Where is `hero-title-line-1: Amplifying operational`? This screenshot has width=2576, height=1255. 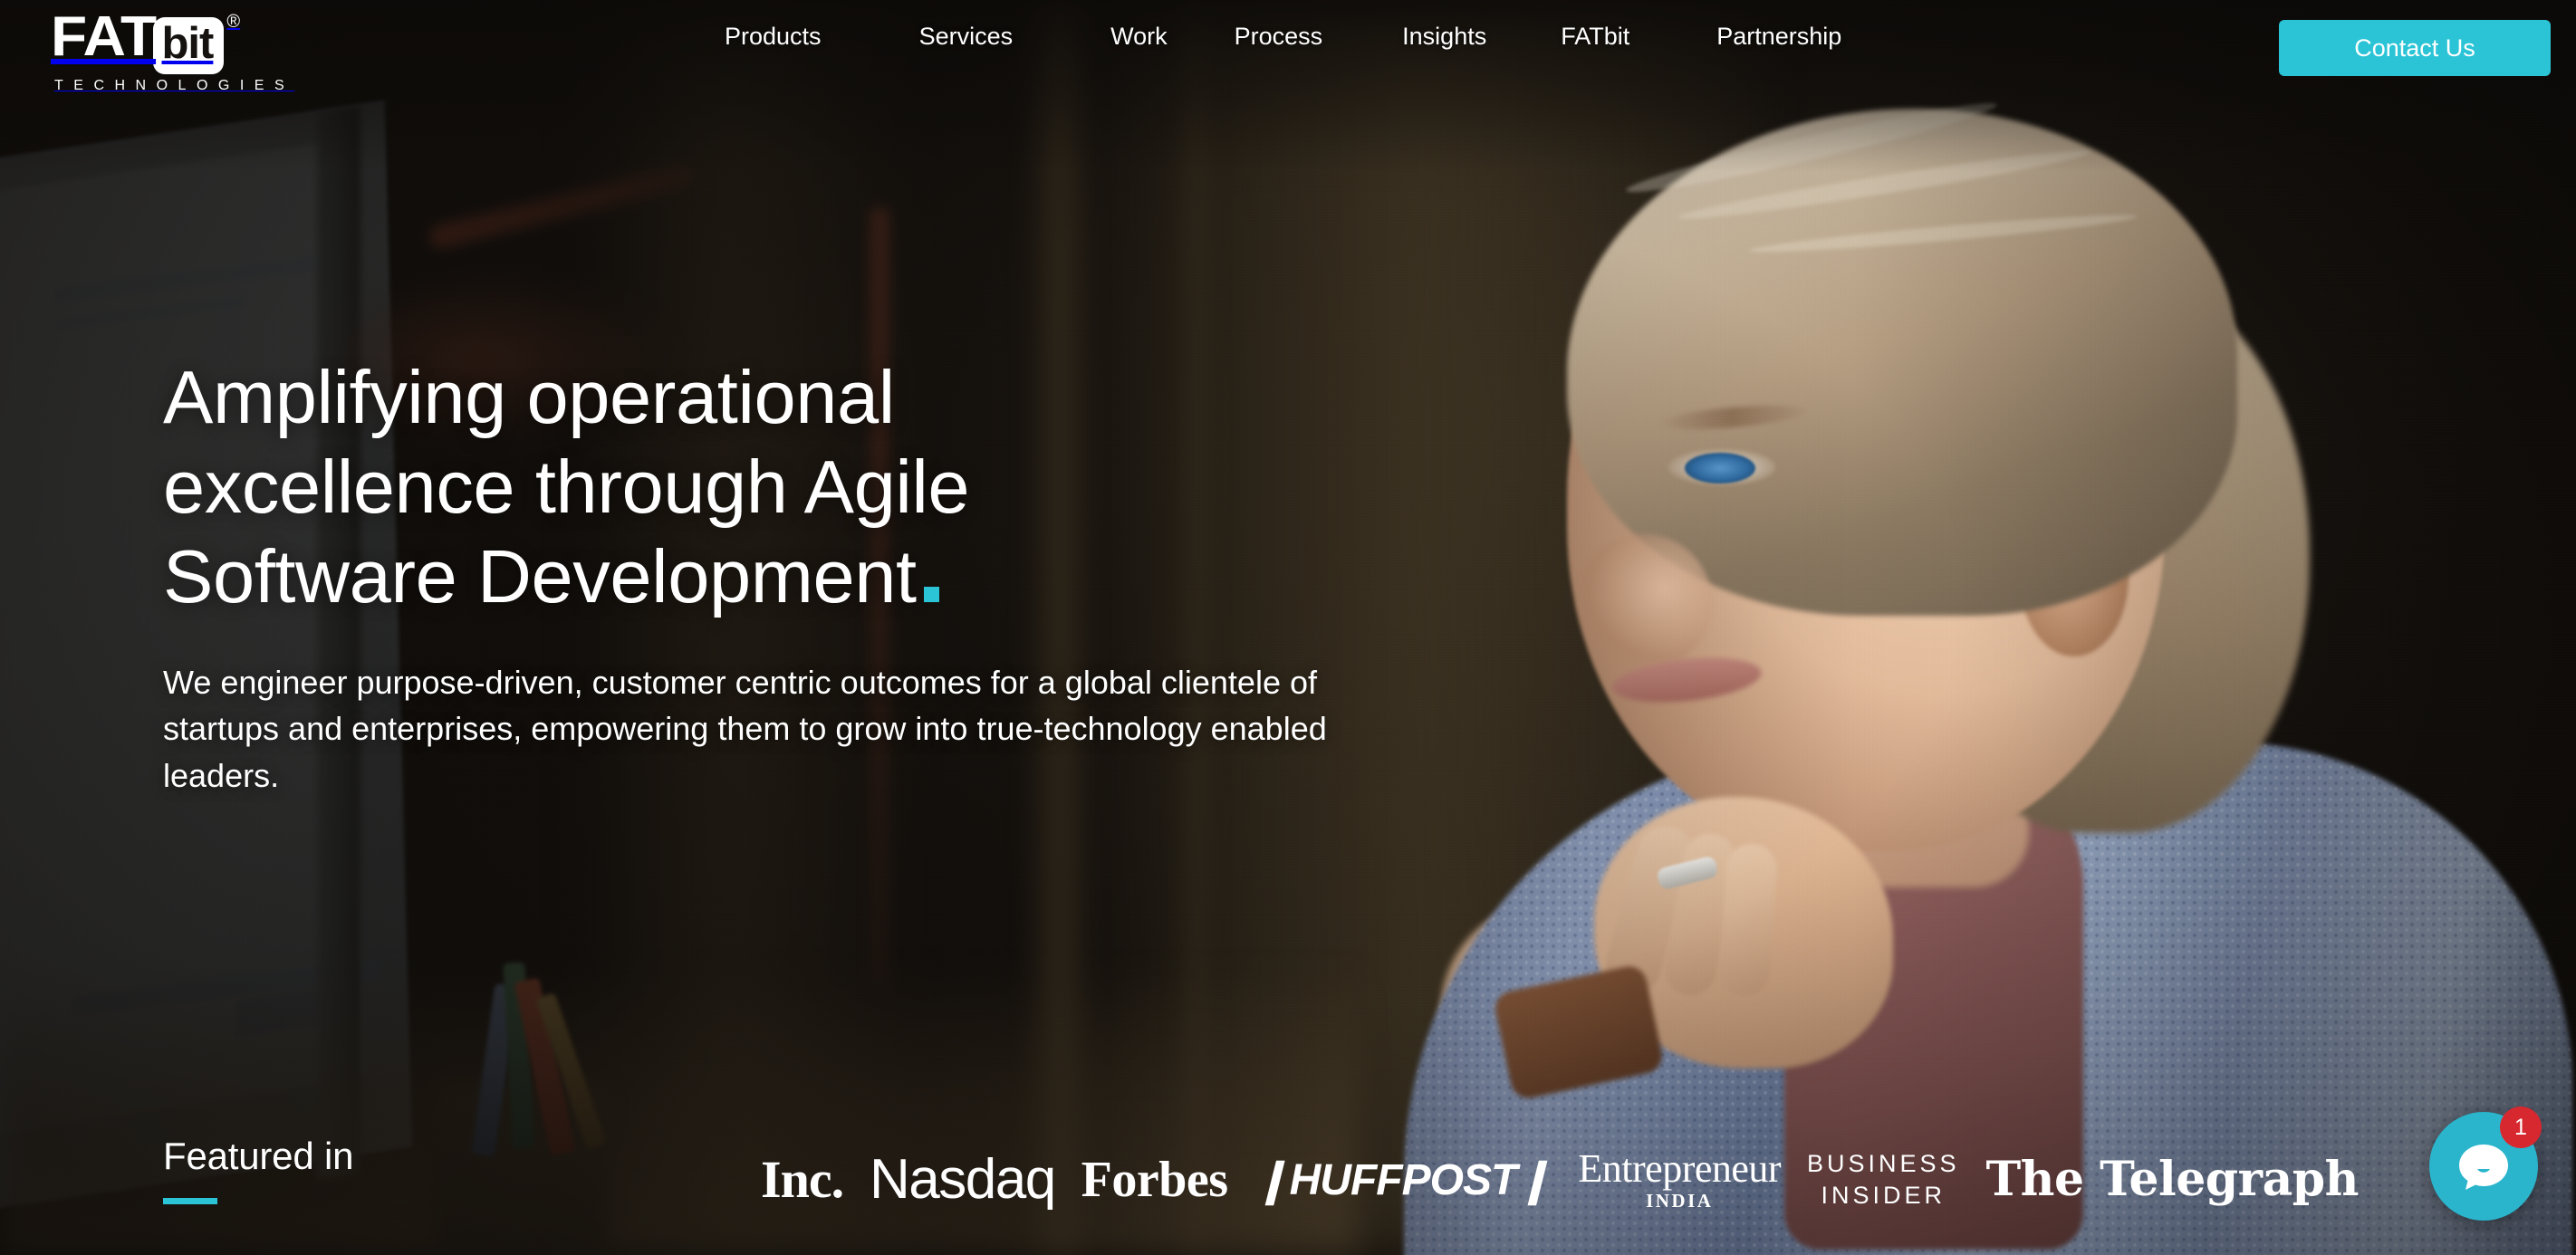
hero-title-line-1: Amplifying operational is located at coordinates (529, 397).